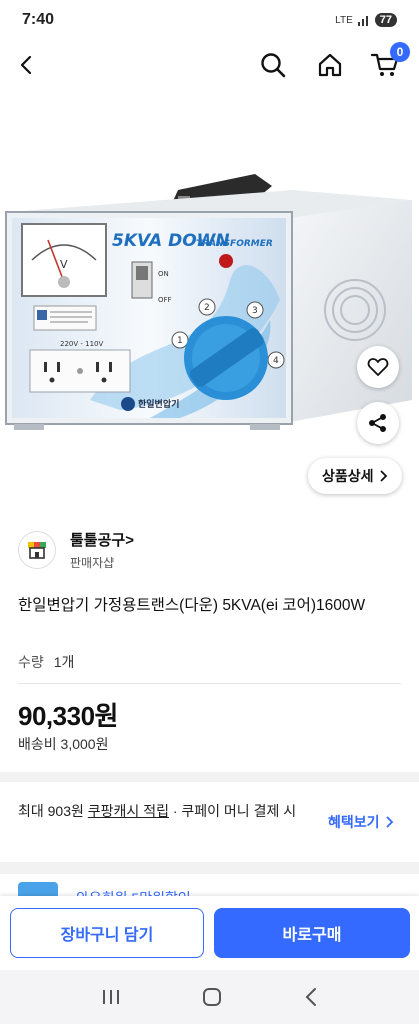 The image size is (419, 1024). What do you see at coordinates (389, 62) in the screenshot?
I see `cart-button: 0` at bounding box center [389, 62].